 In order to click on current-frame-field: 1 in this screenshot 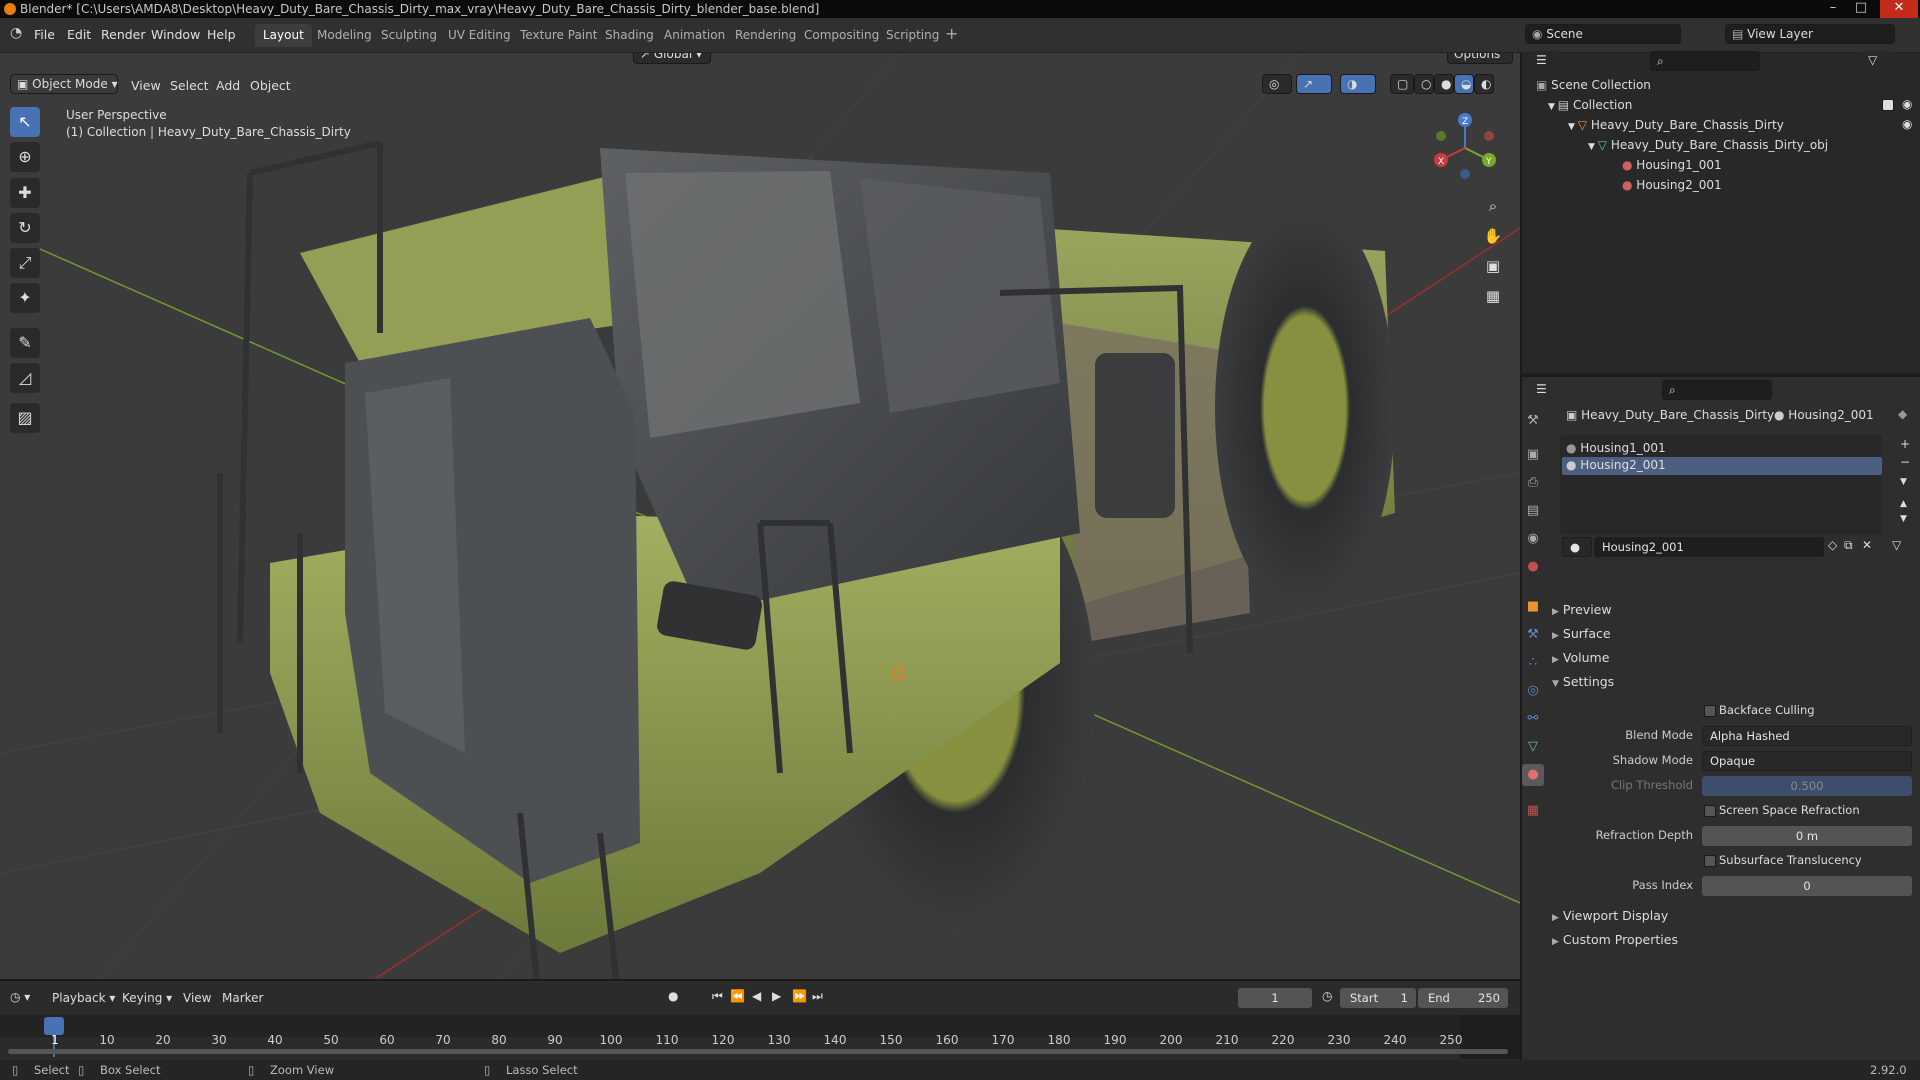, I will do `click(1275, 998)`.